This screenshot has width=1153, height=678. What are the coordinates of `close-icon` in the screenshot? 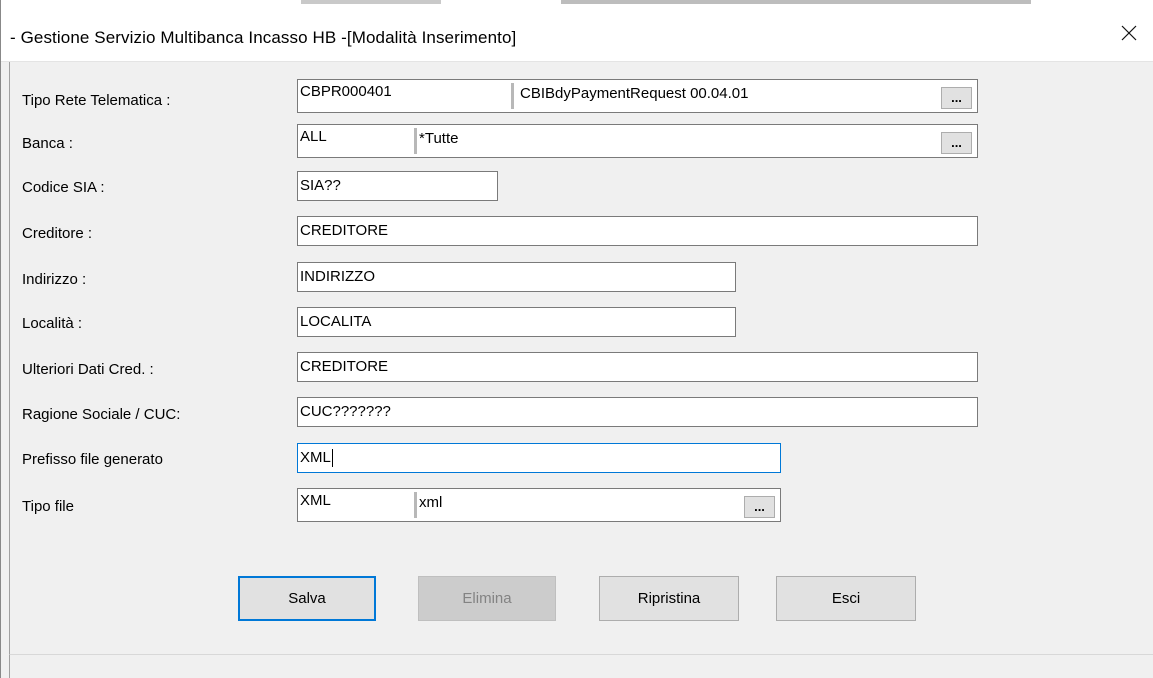 It's located at (1129, 33).